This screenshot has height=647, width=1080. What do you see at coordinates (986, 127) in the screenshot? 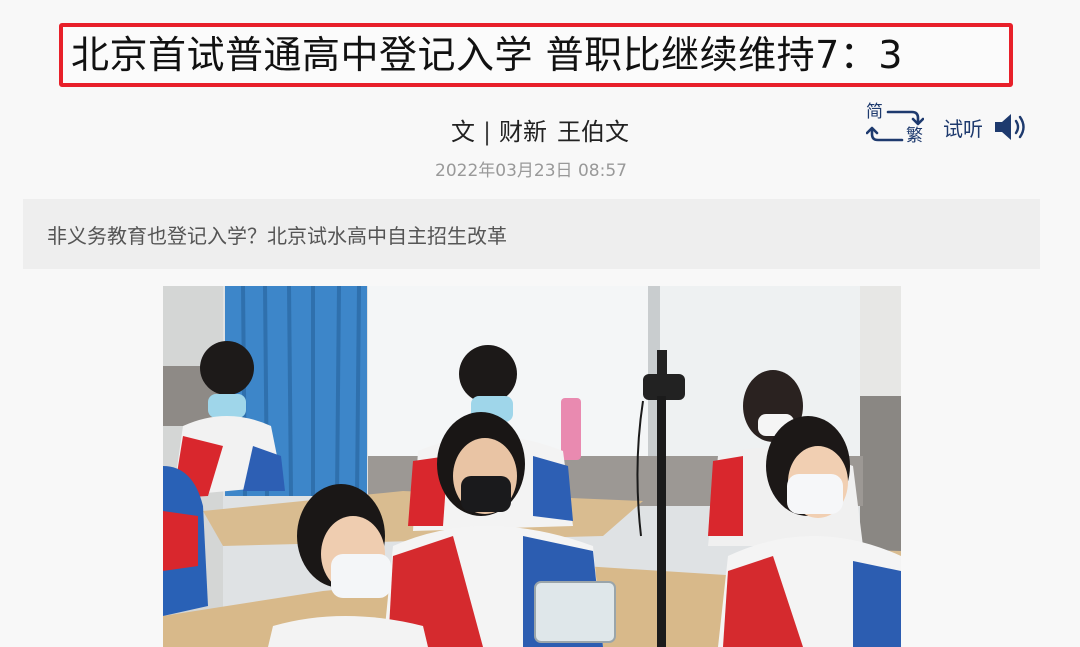
I see `listen-button: 试听` at bounding box center [986, 127].